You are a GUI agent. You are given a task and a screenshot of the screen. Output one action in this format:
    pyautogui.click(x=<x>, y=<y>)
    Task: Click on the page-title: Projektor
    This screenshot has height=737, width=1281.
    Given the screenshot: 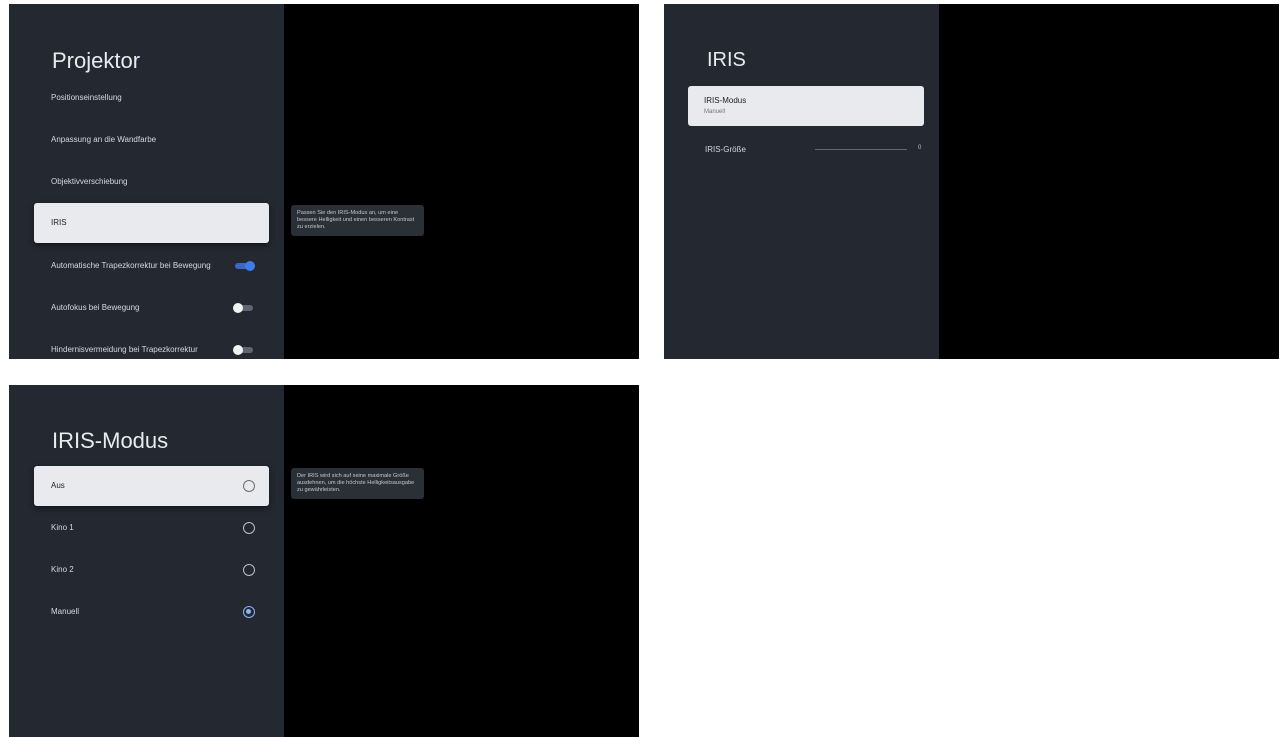 What is the action you would take?
    pyautogui.click(x=96, y=60)
    